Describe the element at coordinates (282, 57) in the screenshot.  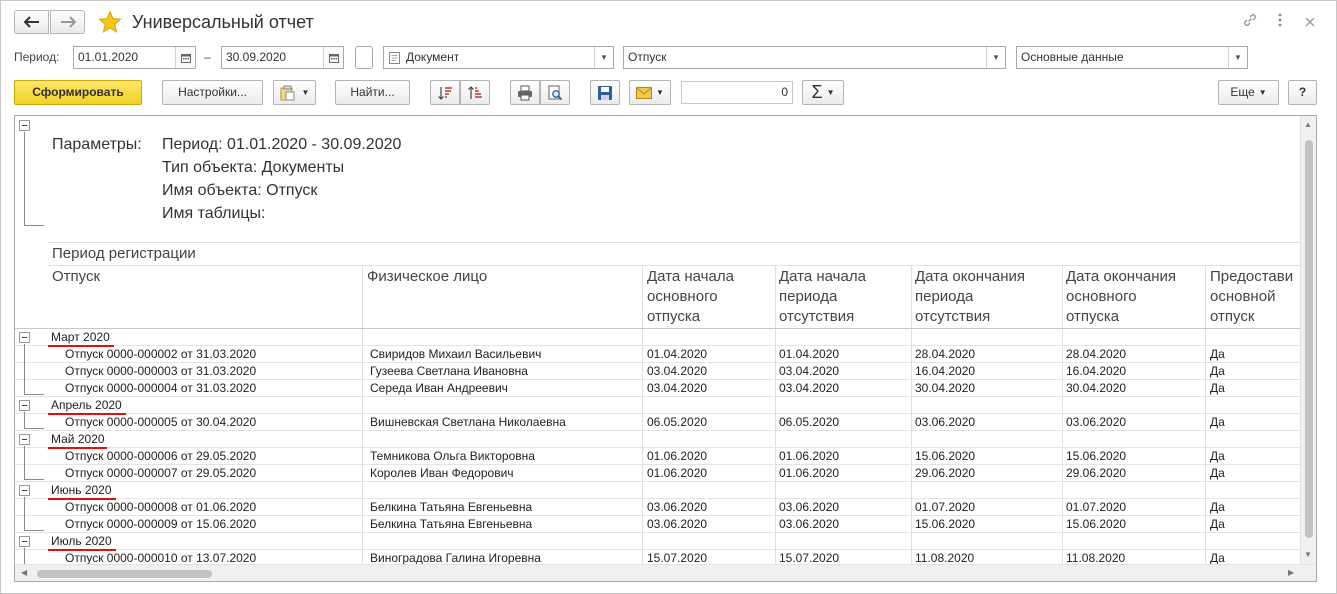
I see `date-to-field: 30.09.2020` at that location.